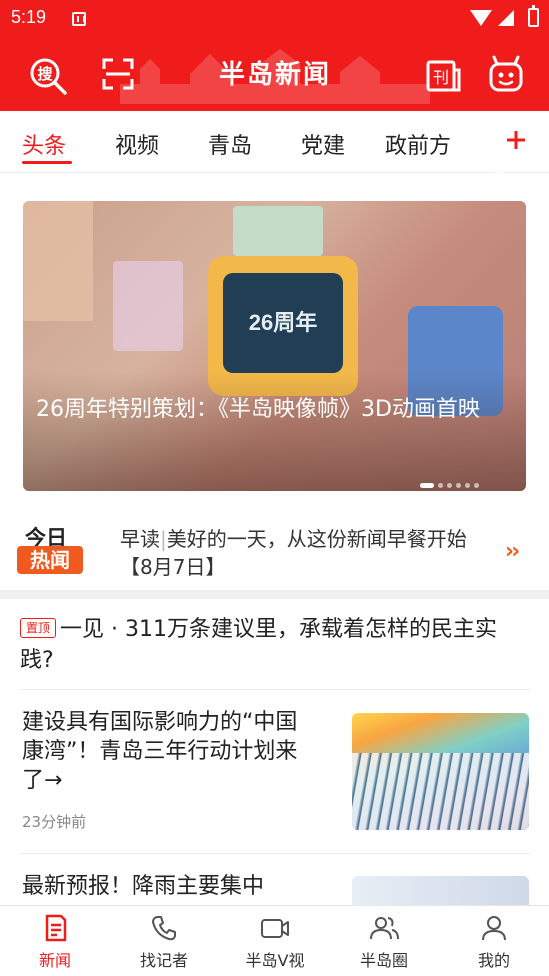  I want to click on bottom-navigation: 新闻 找记者 半岛V视 半岛圈 我的, so click(274, 940).